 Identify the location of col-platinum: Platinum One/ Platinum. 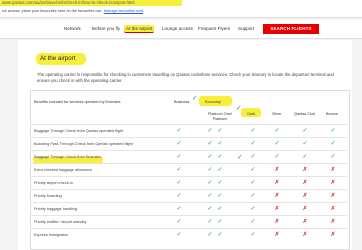
(220, 116).